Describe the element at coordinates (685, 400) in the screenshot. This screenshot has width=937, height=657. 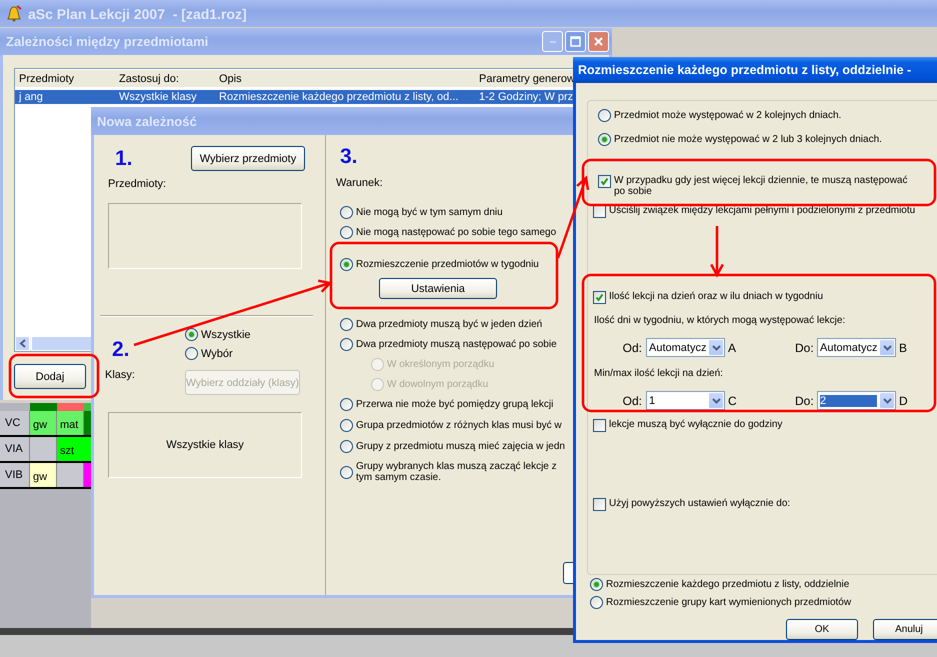
I see `dropdown: 1` at that location.